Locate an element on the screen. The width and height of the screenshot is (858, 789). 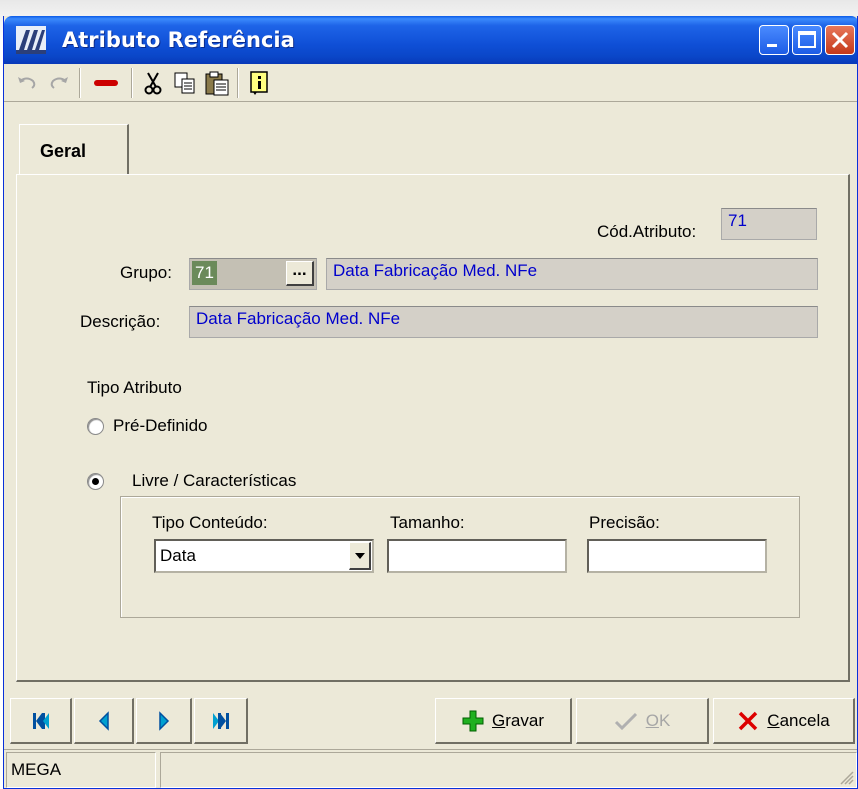
grupo-description-field: Data Fabricação Med. NFe is located at coordinates (572, 274).